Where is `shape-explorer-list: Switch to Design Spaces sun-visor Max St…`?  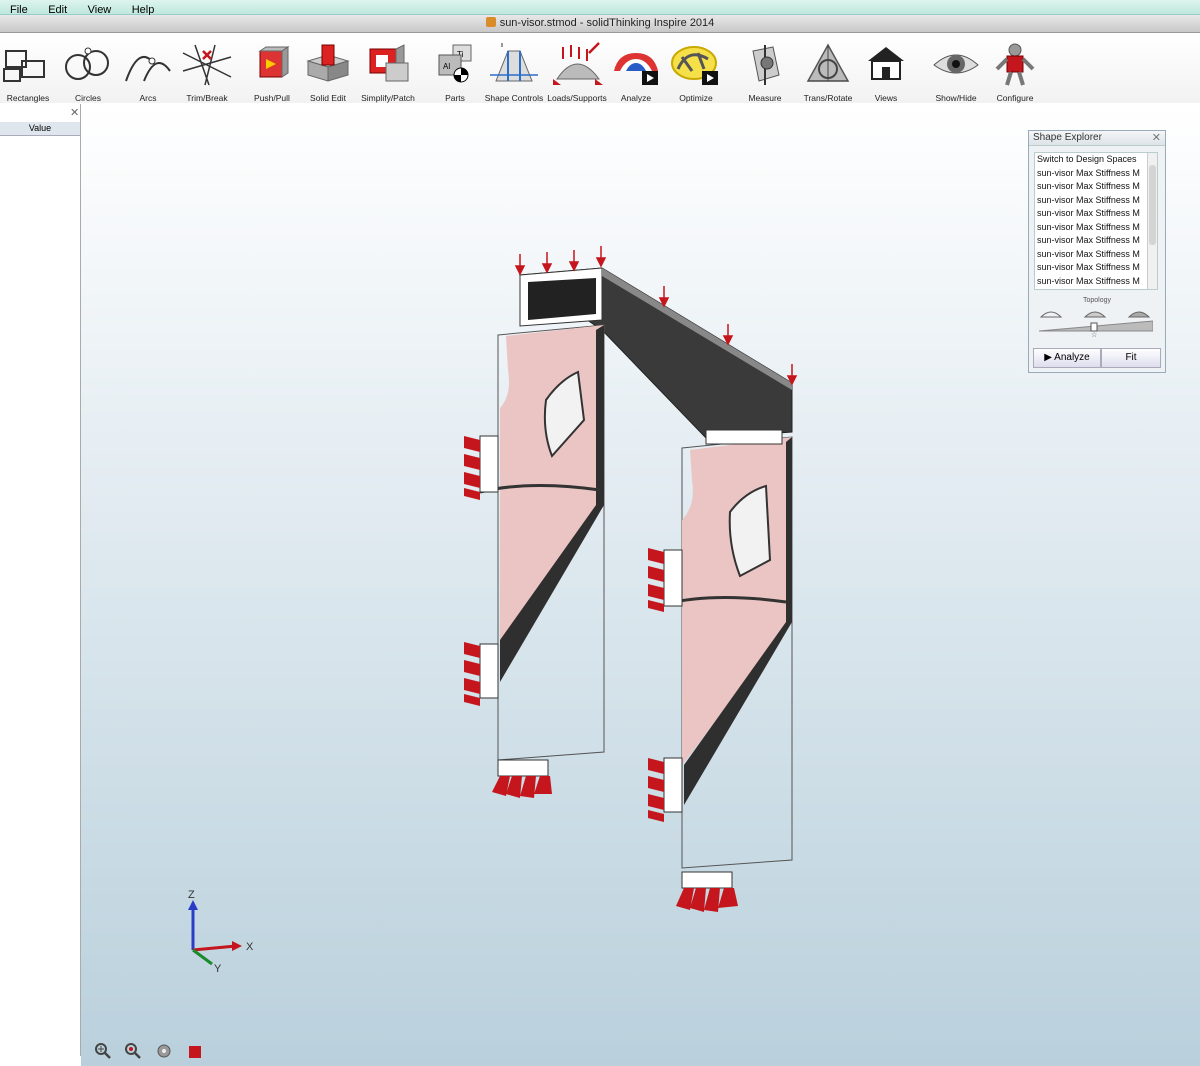 shape-explorer-list: Switch to Design Spaces sun-visor Max St… is located at coordinates (1096, 221).